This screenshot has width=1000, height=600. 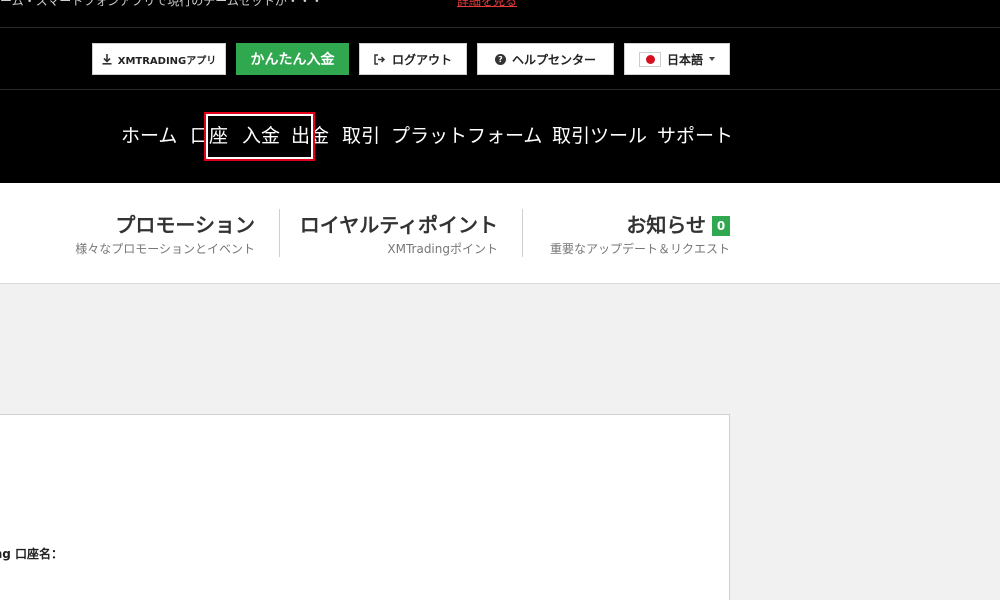 What do you see at coordinates (149, 136) in the screenshot?
I see `nav-item-home: ホーム` at bounding box center [149, 136].